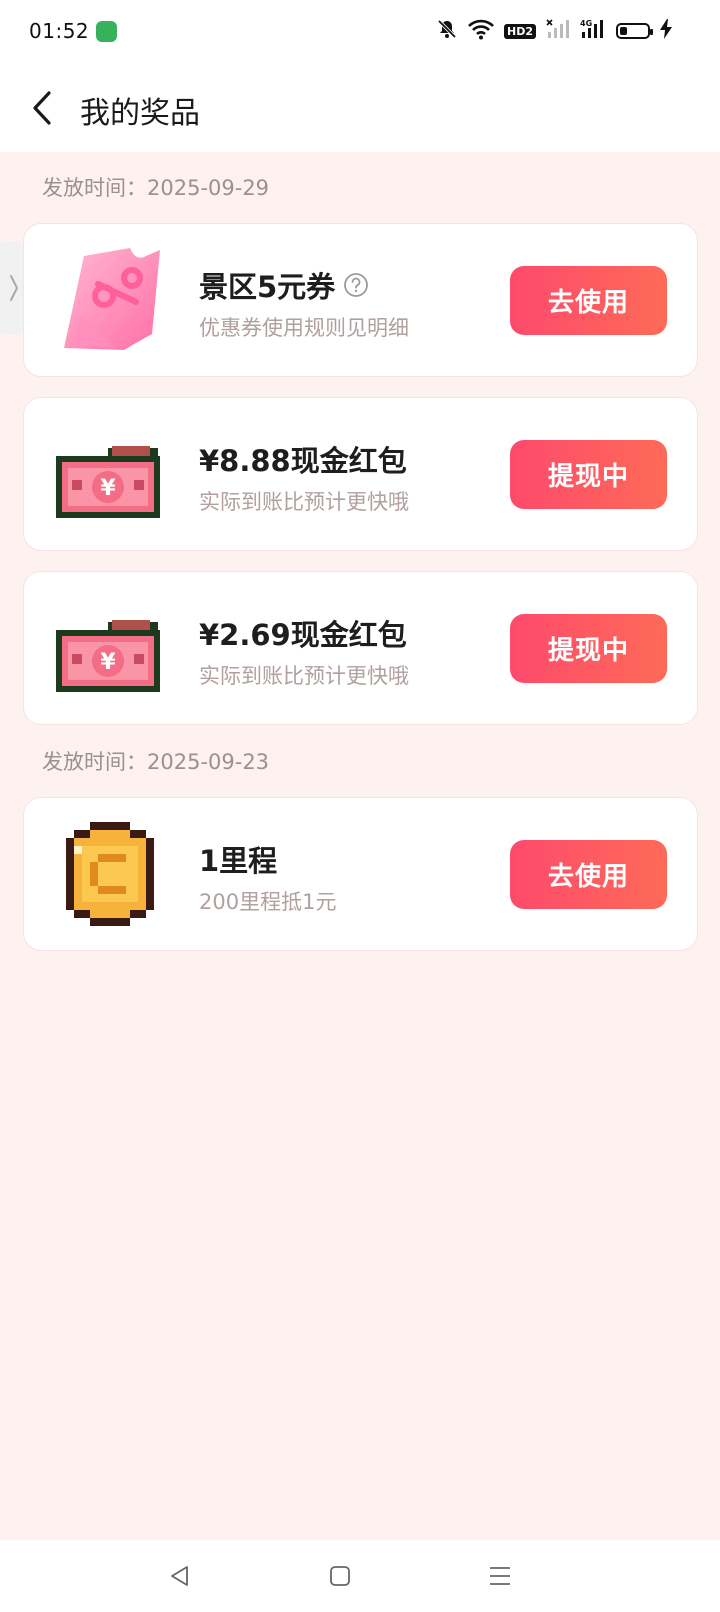  I want to click on nav-back-button, so click(180, 1576).